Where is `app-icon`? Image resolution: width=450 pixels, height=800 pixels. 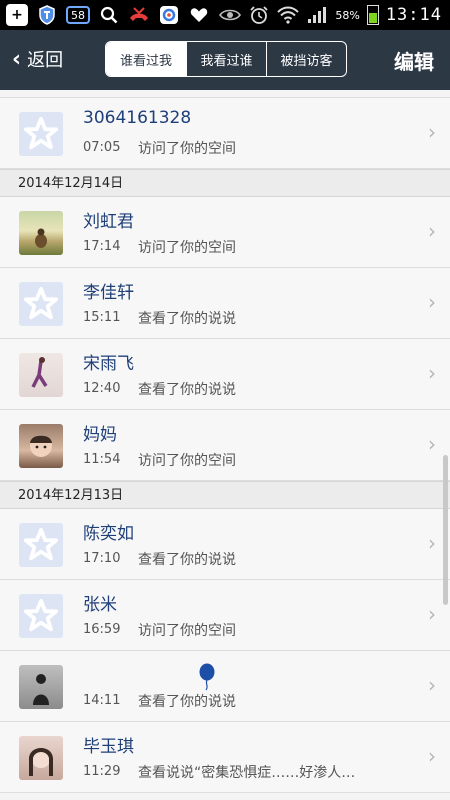
app-icon is located at coordinates (169, 15).